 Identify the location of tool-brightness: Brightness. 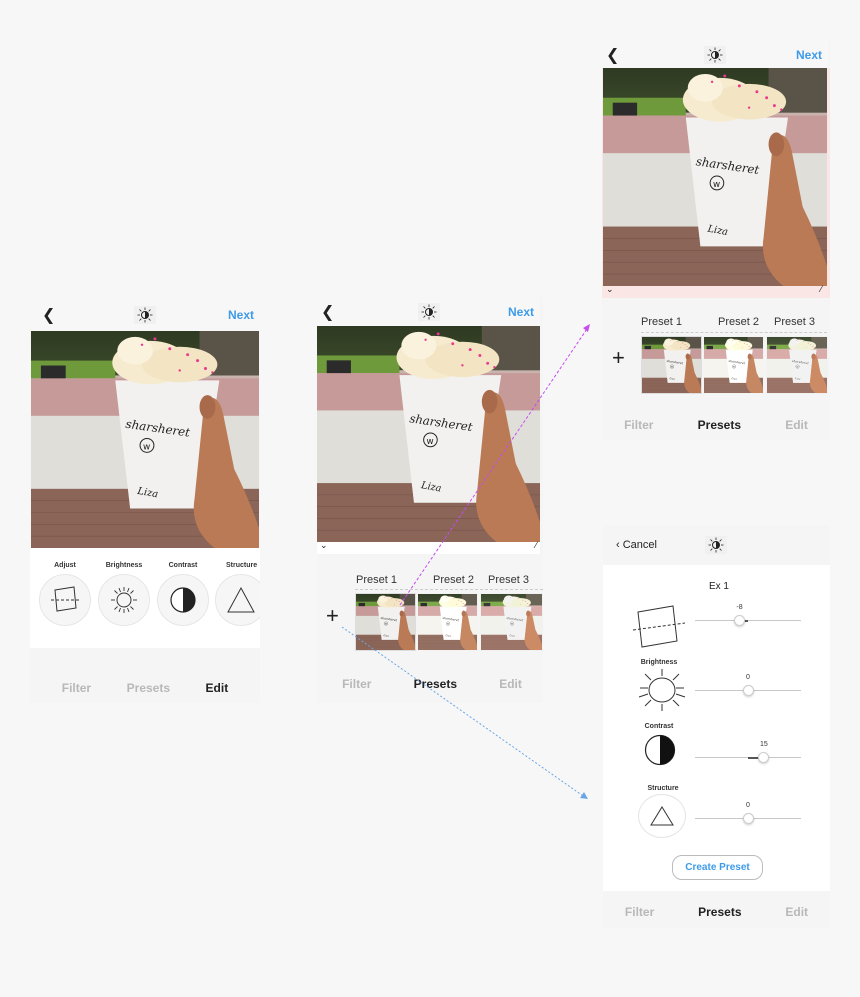
(124, 594).